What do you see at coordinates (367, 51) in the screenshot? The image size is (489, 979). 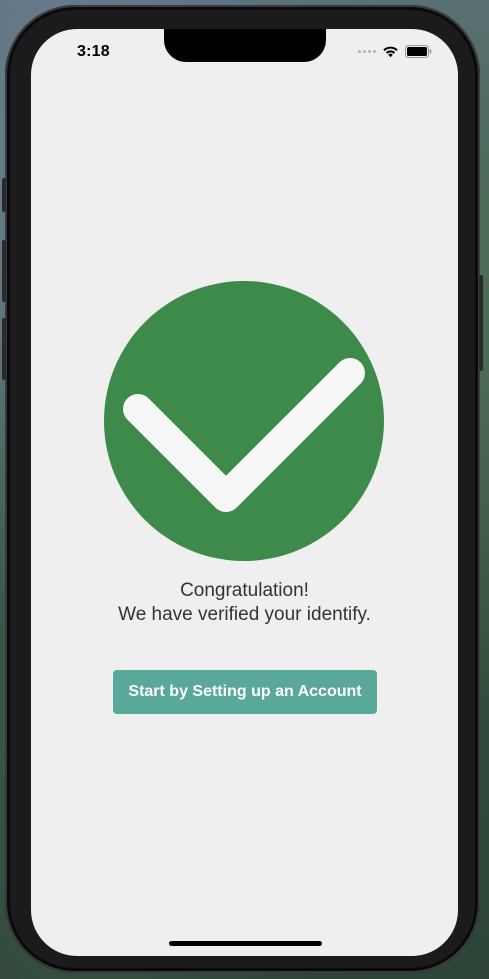 I see `cellular-signal-icon` at bounding box center [367, 51].